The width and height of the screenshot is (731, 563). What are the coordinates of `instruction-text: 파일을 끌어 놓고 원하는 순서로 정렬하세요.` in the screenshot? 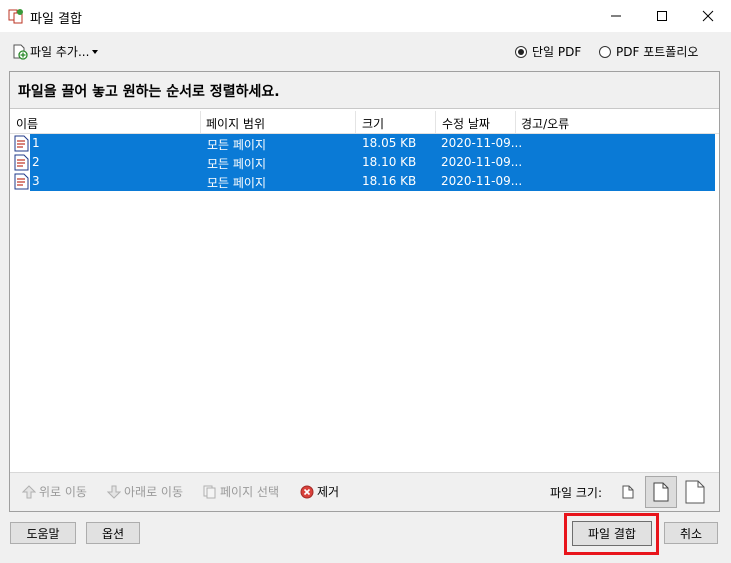 It's located at (149, 92).